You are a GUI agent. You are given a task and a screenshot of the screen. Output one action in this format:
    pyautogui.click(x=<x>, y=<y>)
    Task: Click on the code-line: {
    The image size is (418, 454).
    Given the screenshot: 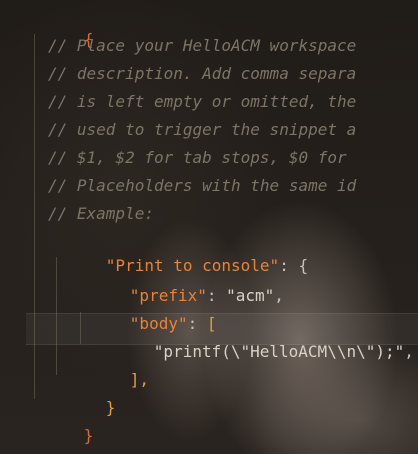 What is the action you would take?
    pyautogui.click(x=60, y=26)
    